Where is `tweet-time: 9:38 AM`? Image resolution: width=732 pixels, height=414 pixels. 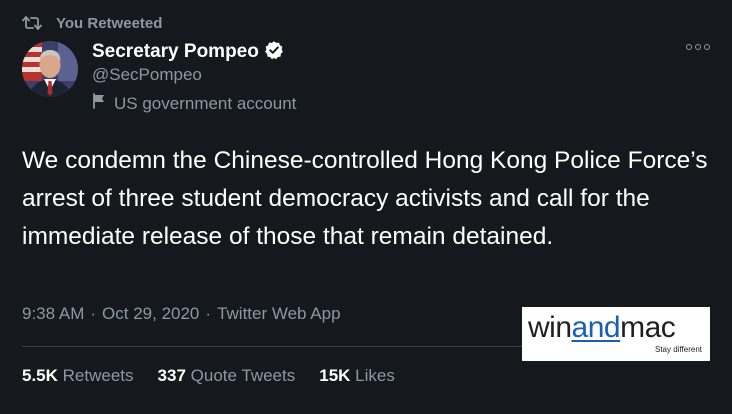 tweet-time: 9:38 AM is located at coordinates (53, 313).